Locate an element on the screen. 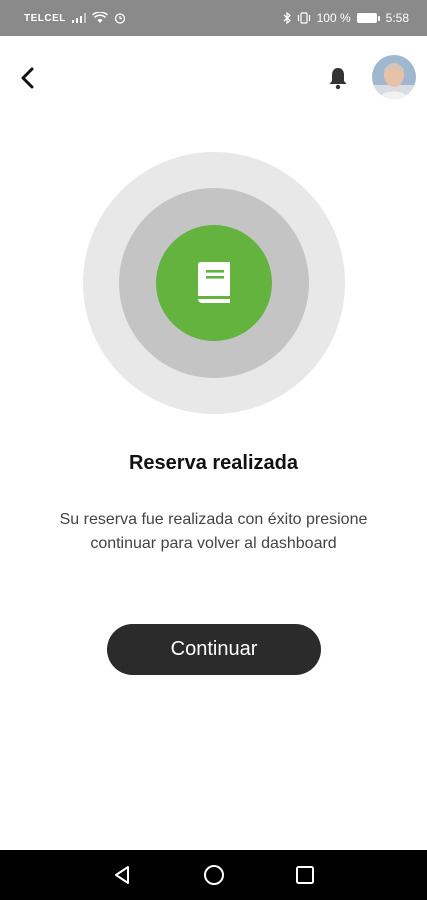 This screenshot has height=900, width=427. carrier-name: TELCEL is located at coordinates (45, 18).